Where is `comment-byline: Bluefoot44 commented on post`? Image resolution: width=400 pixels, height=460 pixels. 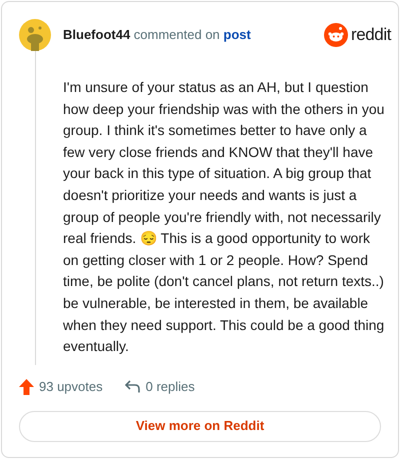
comment-byline: Bluefoot44 commented on post is located at coordinates (157, 35).